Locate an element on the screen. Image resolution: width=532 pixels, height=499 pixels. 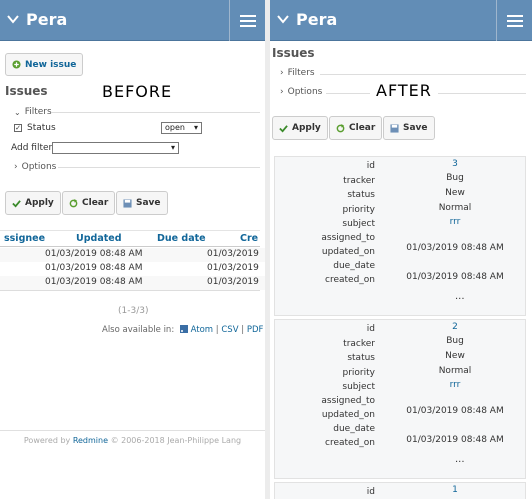
table-header-bottom is located at coordinates (130, 246).